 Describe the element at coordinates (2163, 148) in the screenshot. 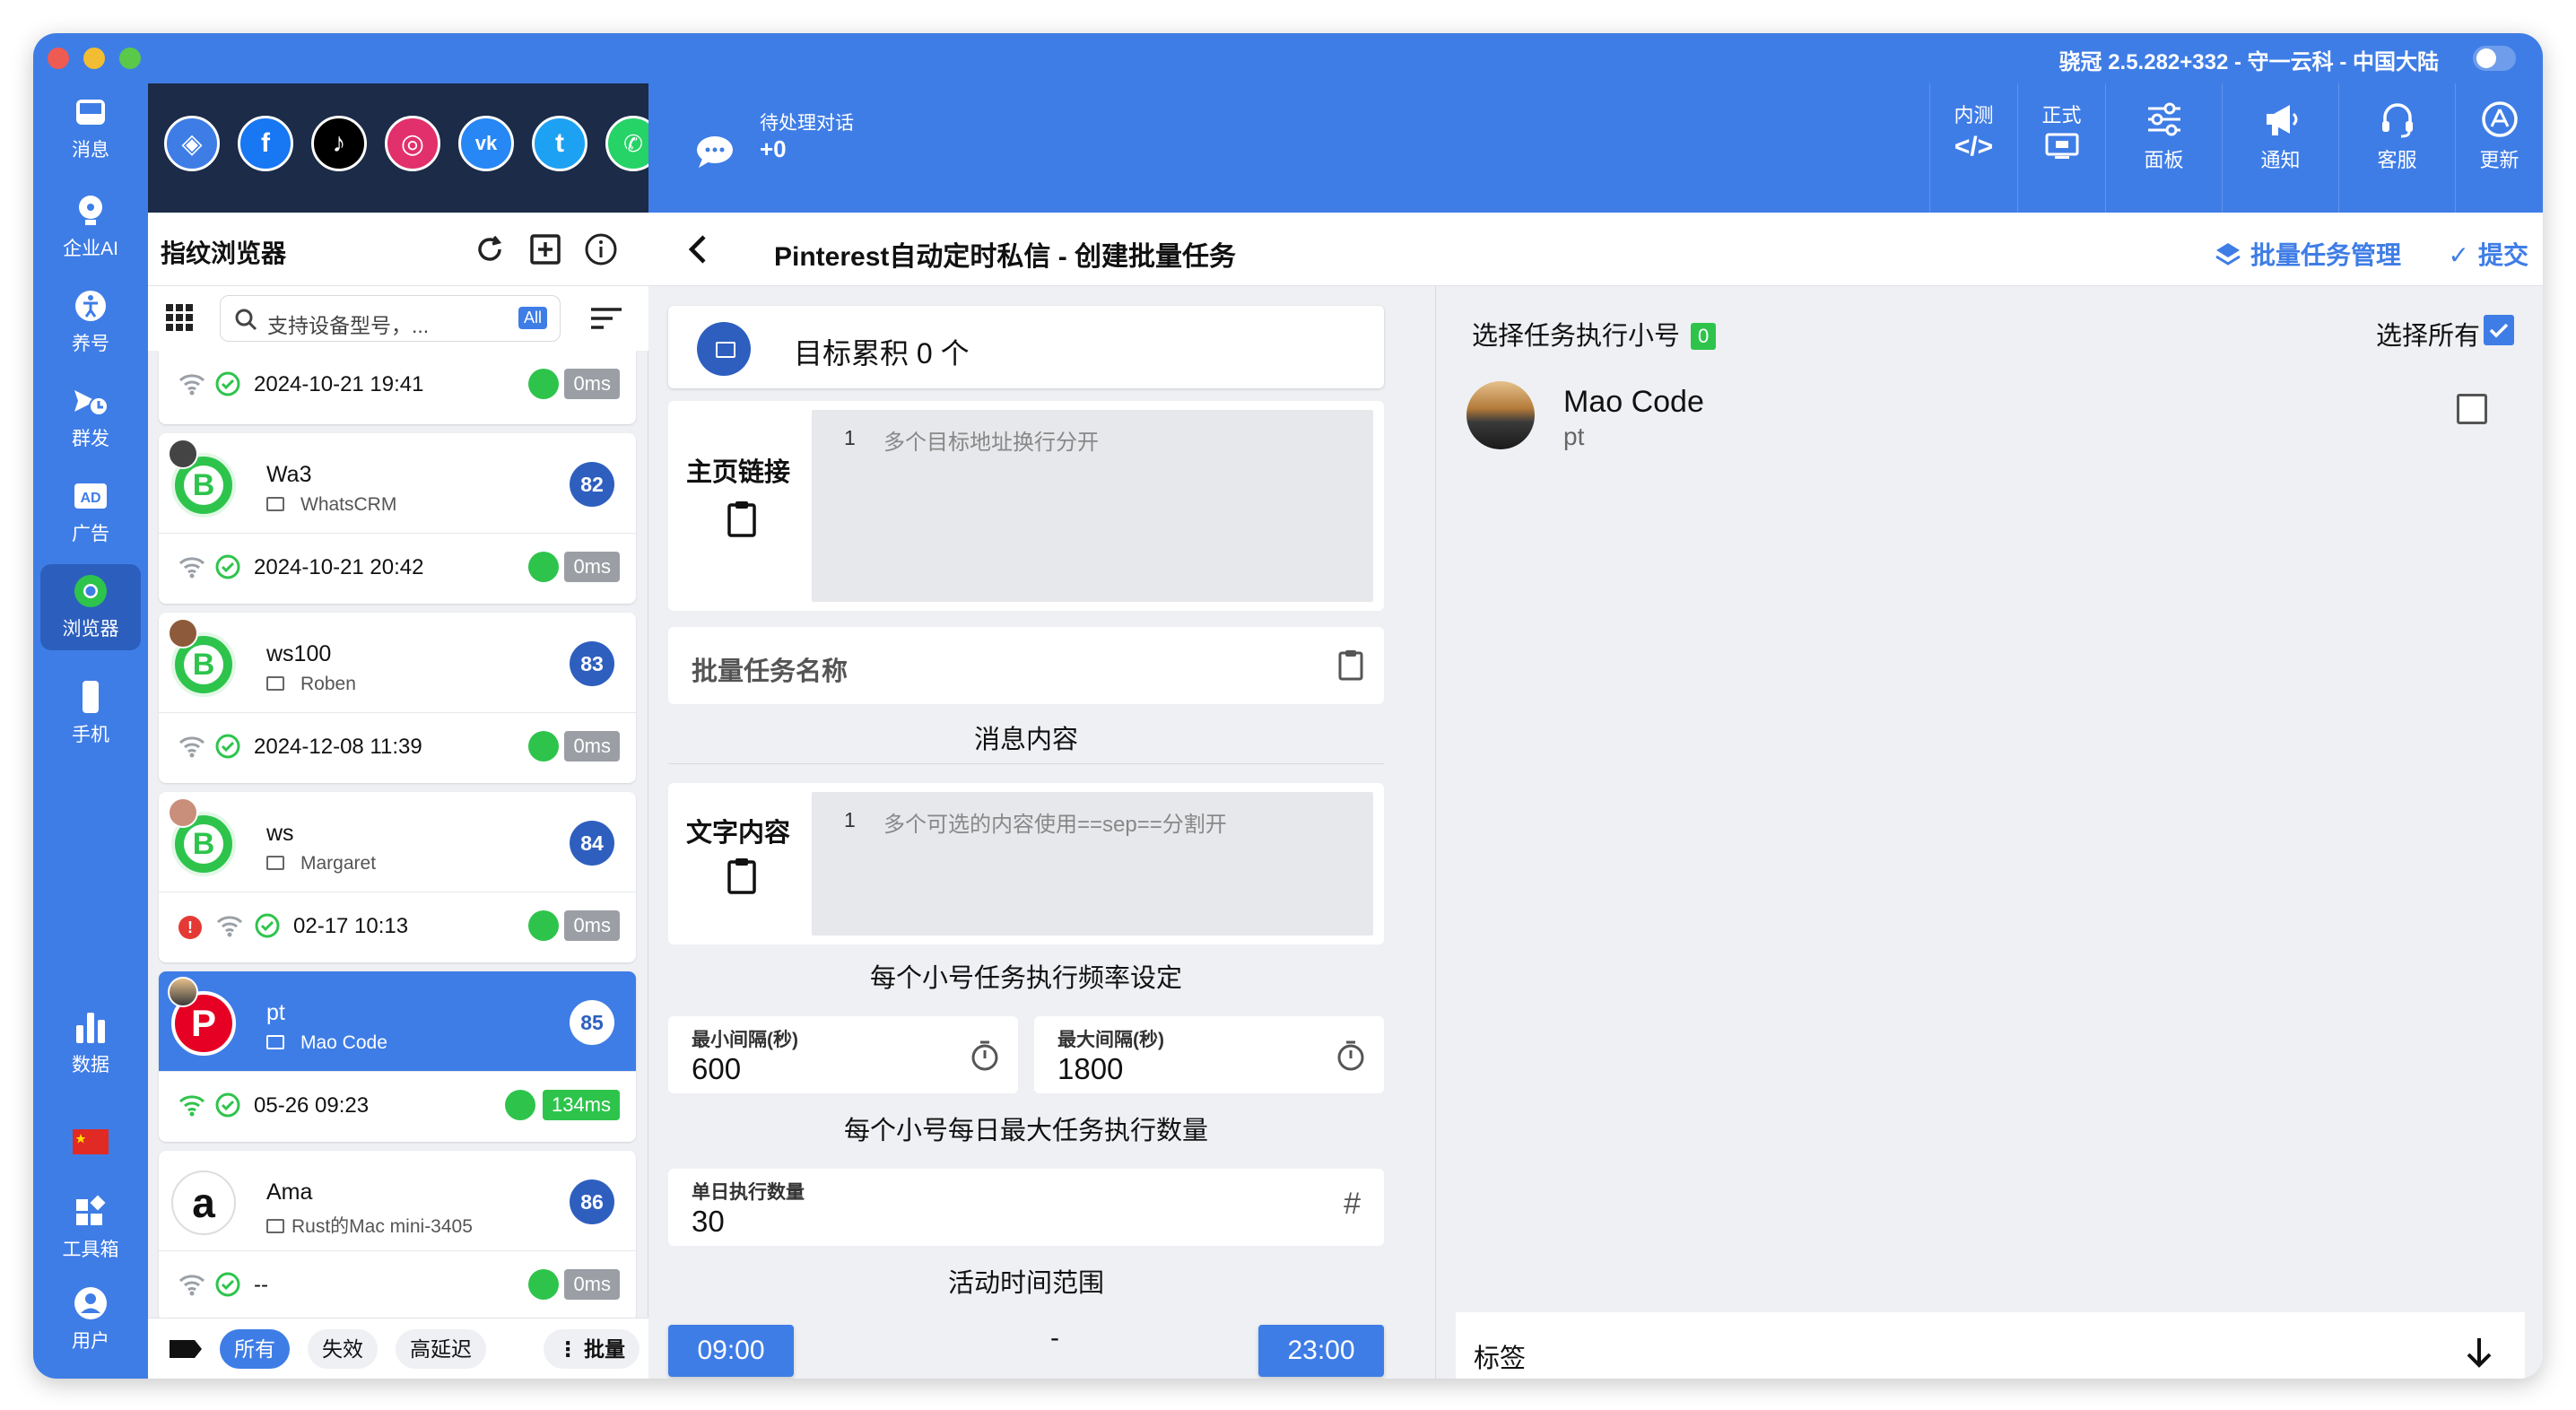

I see `panel-button: 面板` at that location.